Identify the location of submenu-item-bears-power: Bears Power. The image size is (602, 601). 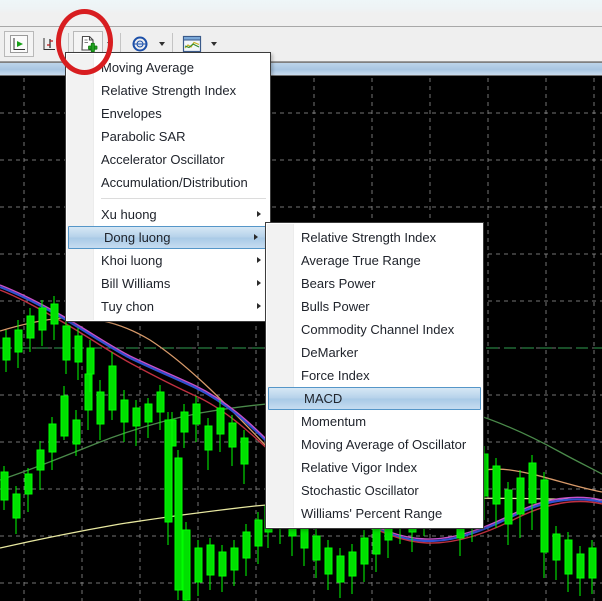
(374, 283).